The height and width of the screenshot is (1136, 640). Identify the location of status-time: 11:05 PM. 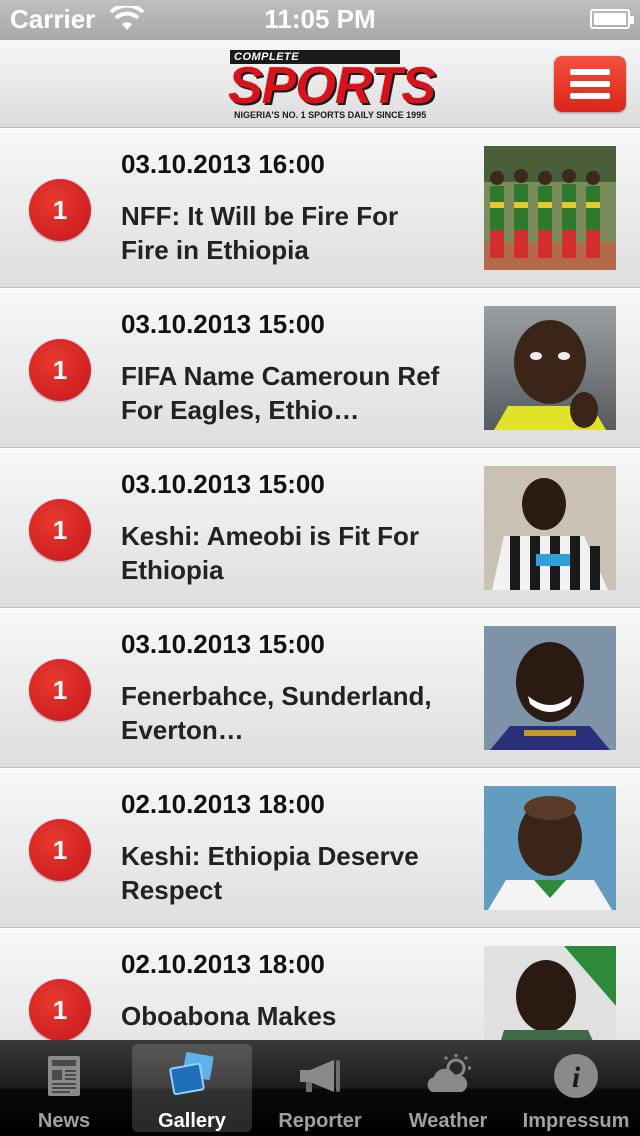
(320, 19).